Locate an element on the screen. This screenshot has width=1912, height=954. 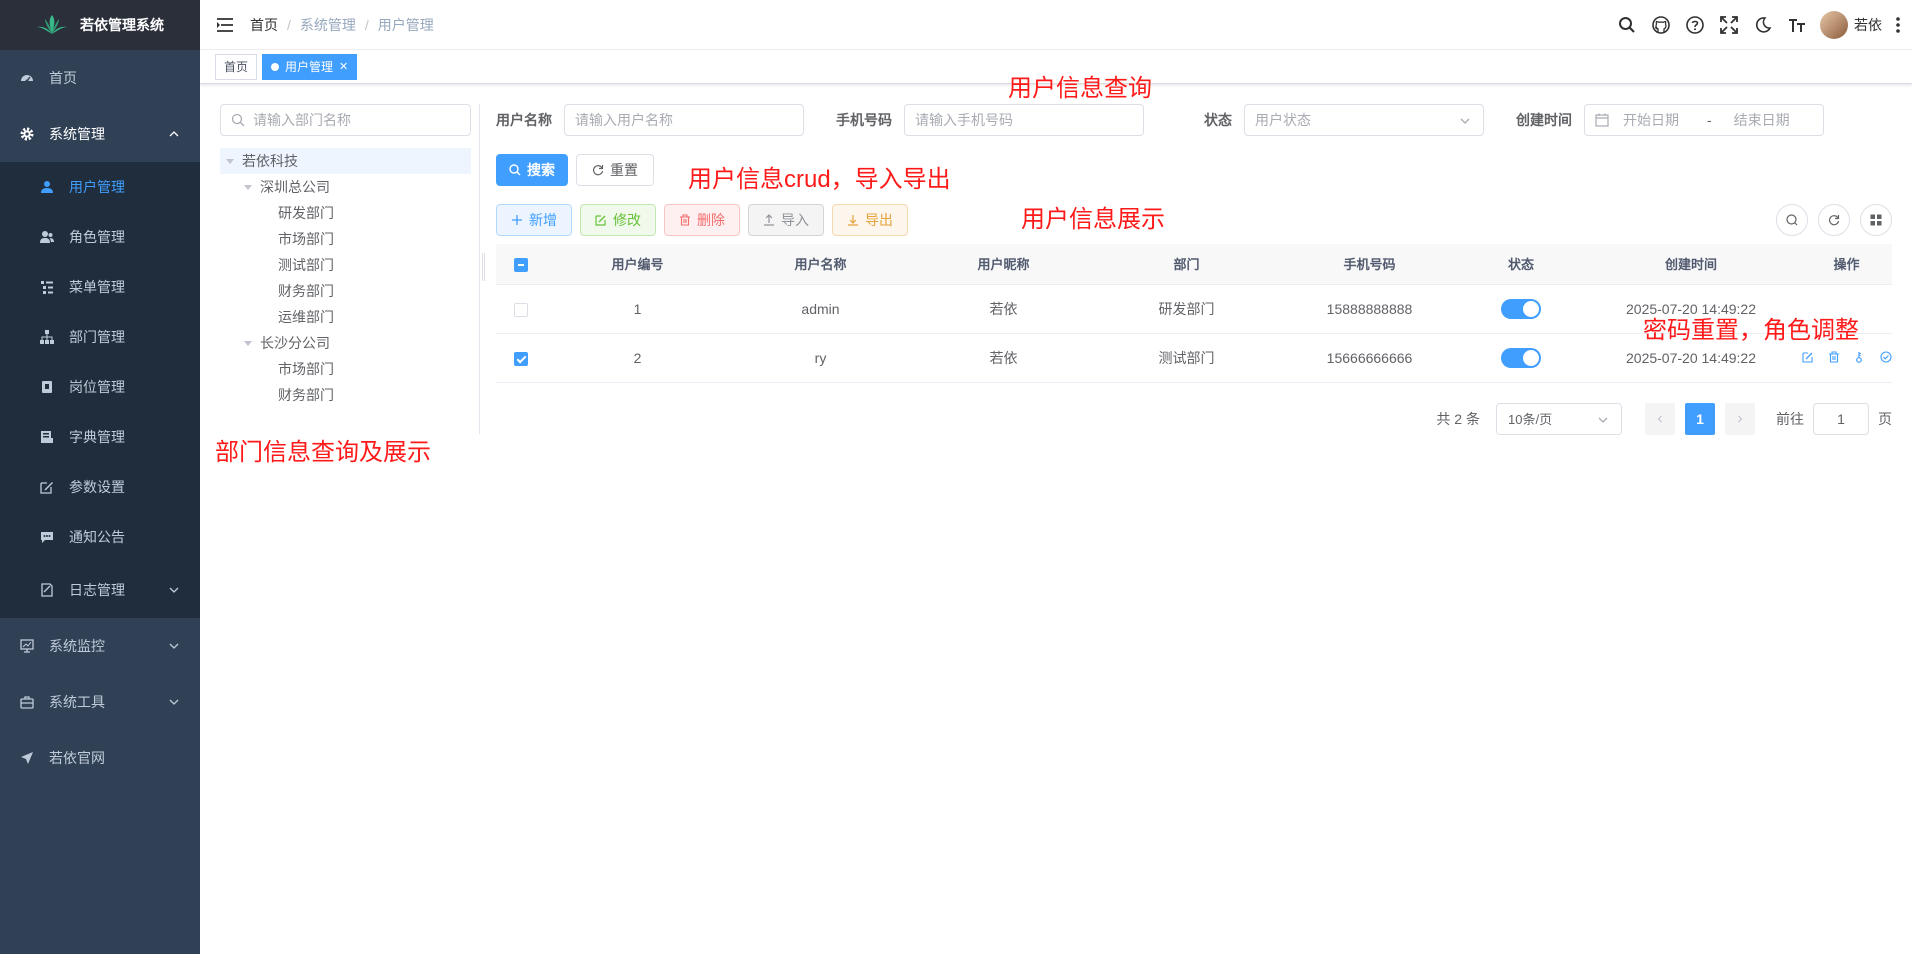
username-label: 用户名称 is located at coordinates (524, 120).